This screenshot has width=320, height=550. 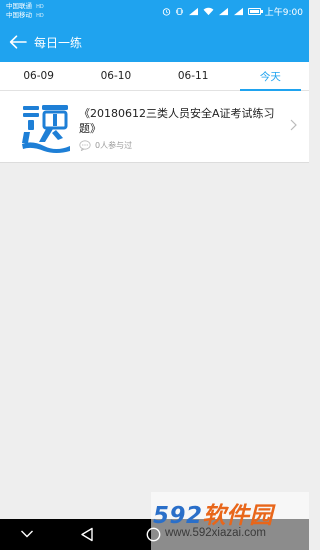 What do you see at coordinates (85, 145) in the screenshot?
I see `chat-bubble-icon` at bounding box center [85, 145].